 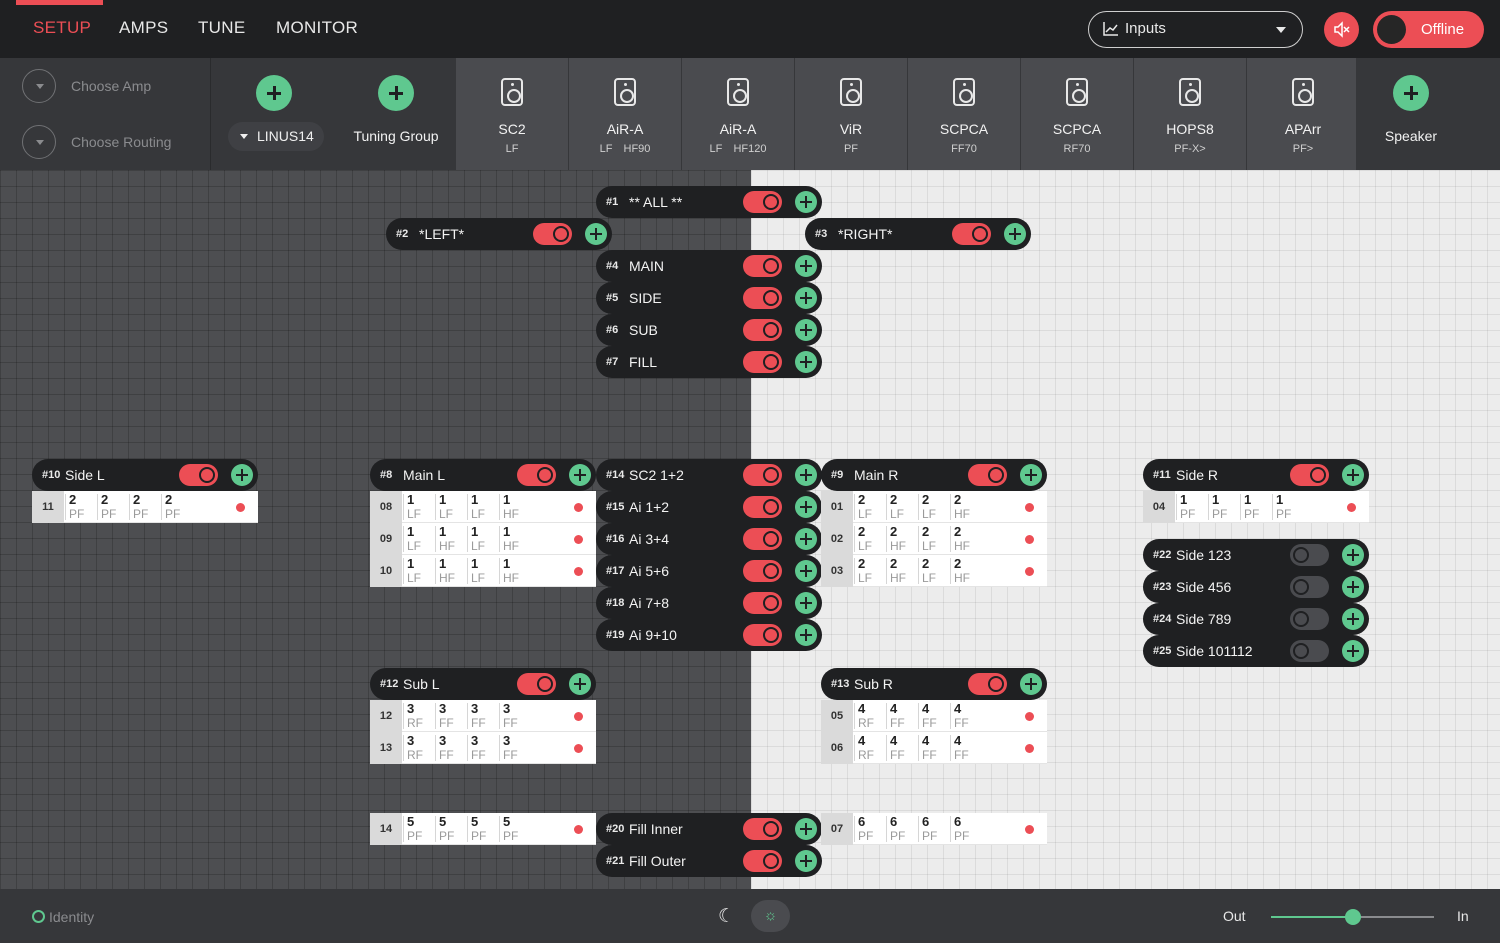 What do you see at coordinates (1352, 917) in the screenshot?
I see `slider-thumb` at bounding box center [1352, 917].